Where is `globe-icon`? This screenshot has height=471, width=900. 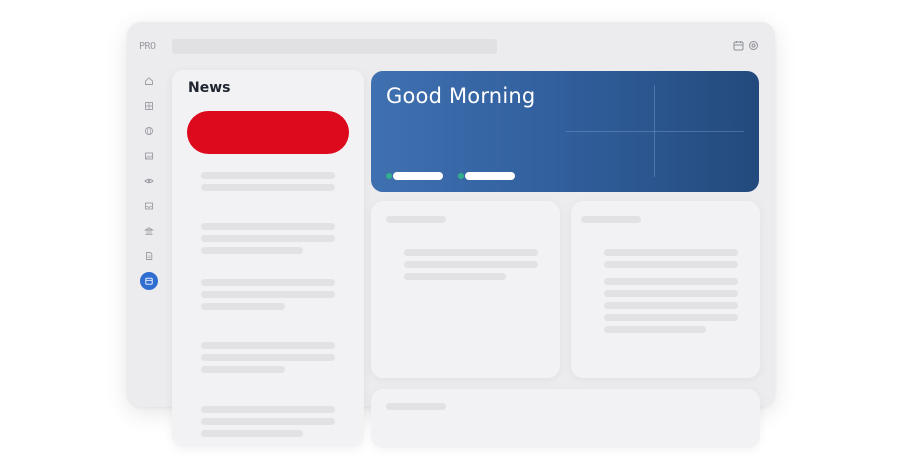
globe-icon is located at coordinates (149, 131).